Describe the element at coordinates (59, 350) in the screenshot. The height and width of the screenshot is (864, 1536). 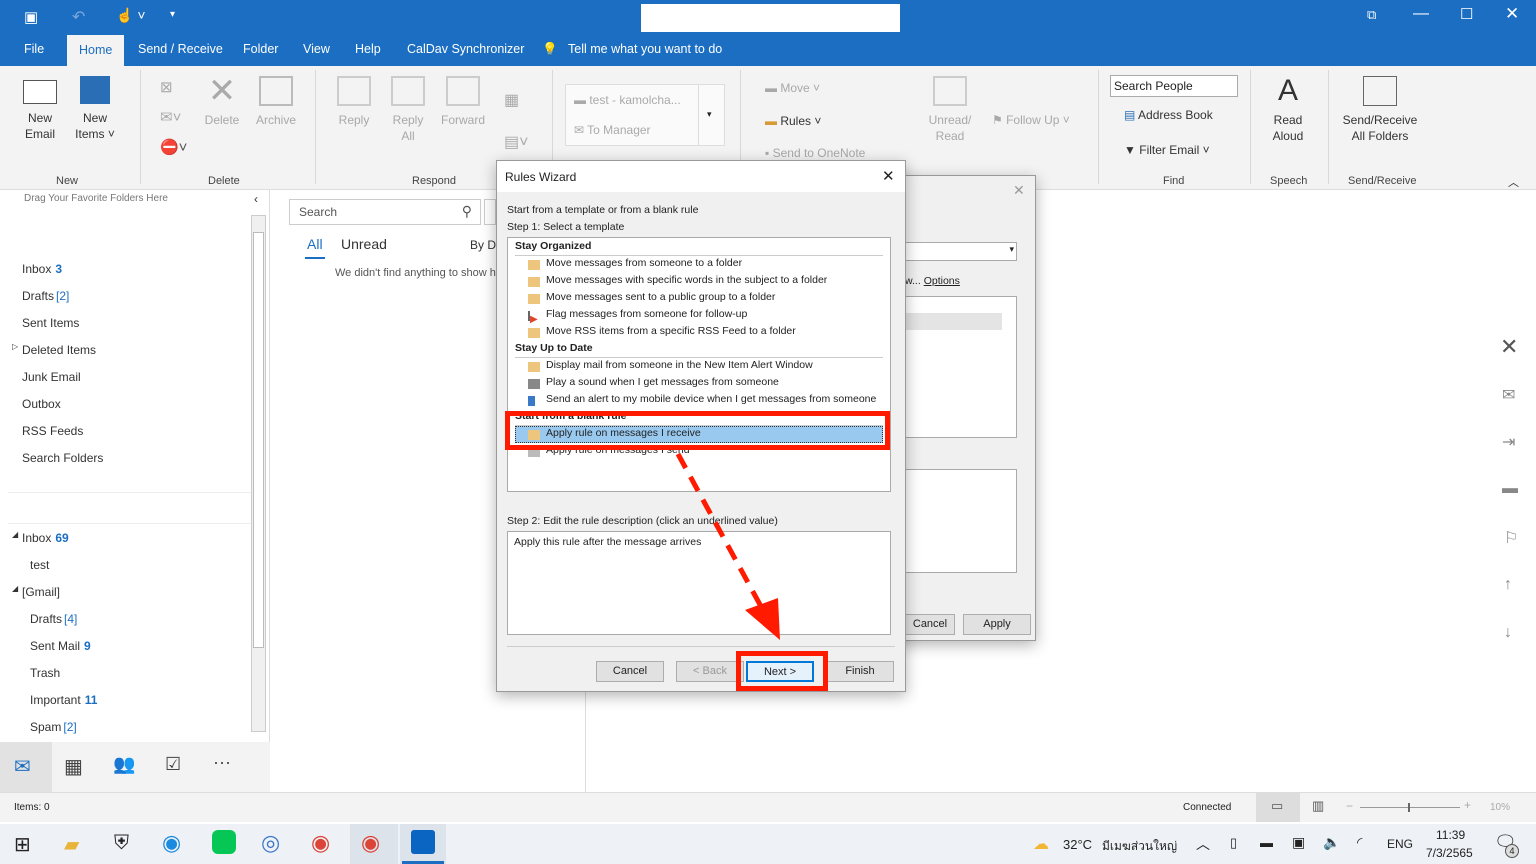
I see `folder-item: Deleted Items` at that location.